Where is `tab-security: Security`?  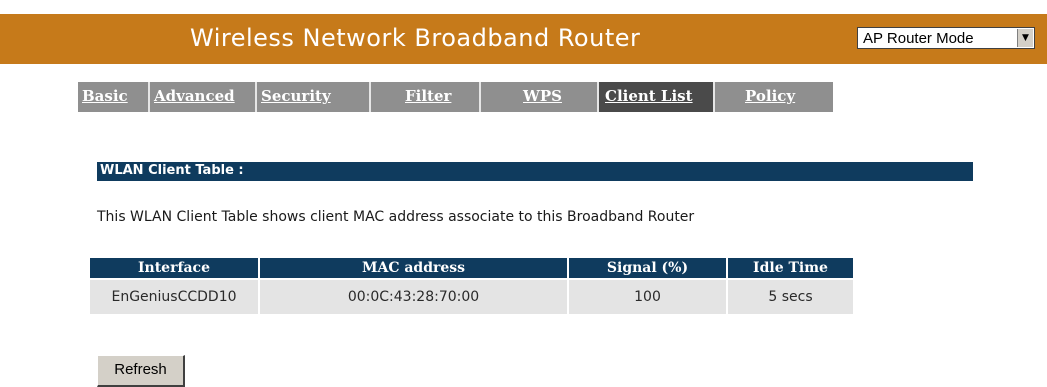 tab-security: Security is located at coordinates (313, 97).